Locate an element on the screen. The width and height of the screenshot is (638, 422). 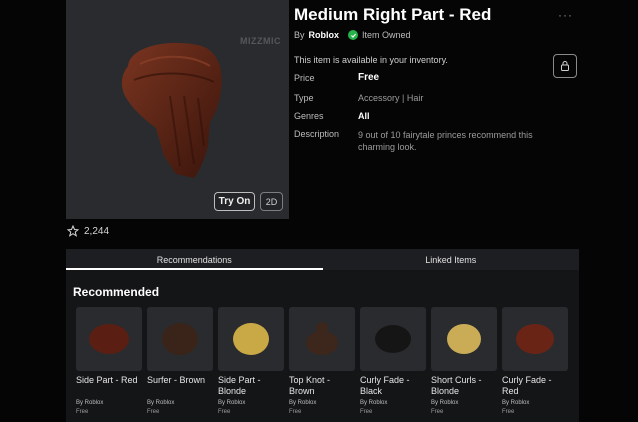
recommended-item-card: Side Part - Blonde By Roblox Free is located at coordinates (251, 361).